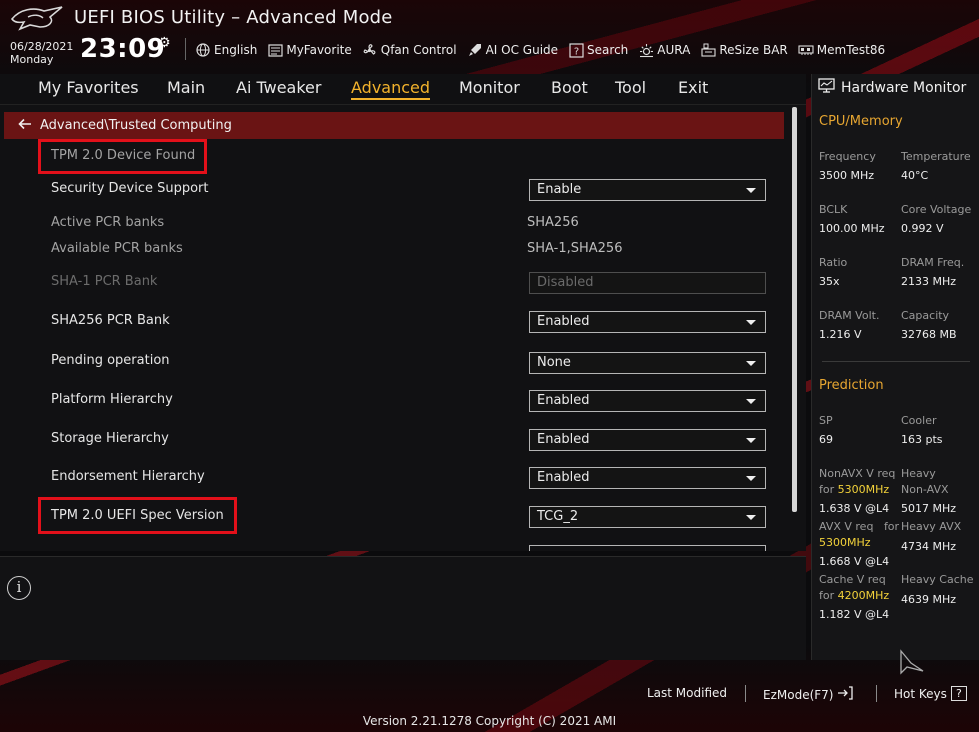 The height and width of the screenshot is (732, 979). I want to click on avx-freq: 5300MHz, so click(845, 542).